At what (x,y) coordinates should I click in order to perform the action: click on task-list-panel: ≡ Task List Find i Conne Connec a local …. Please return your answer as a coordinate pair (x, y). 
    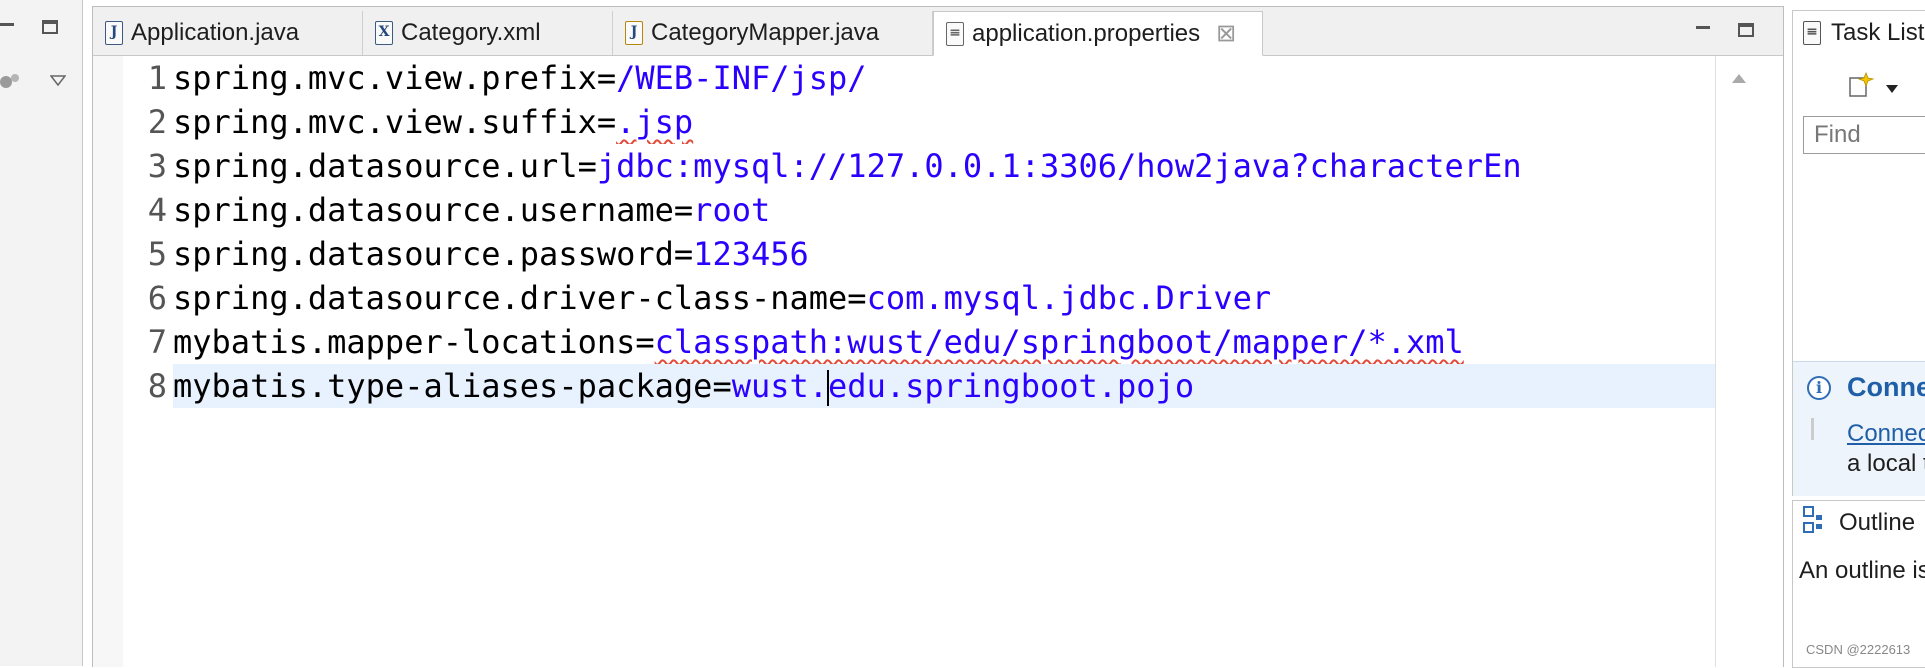
    Looking at the image, I should click on (1858, 253).